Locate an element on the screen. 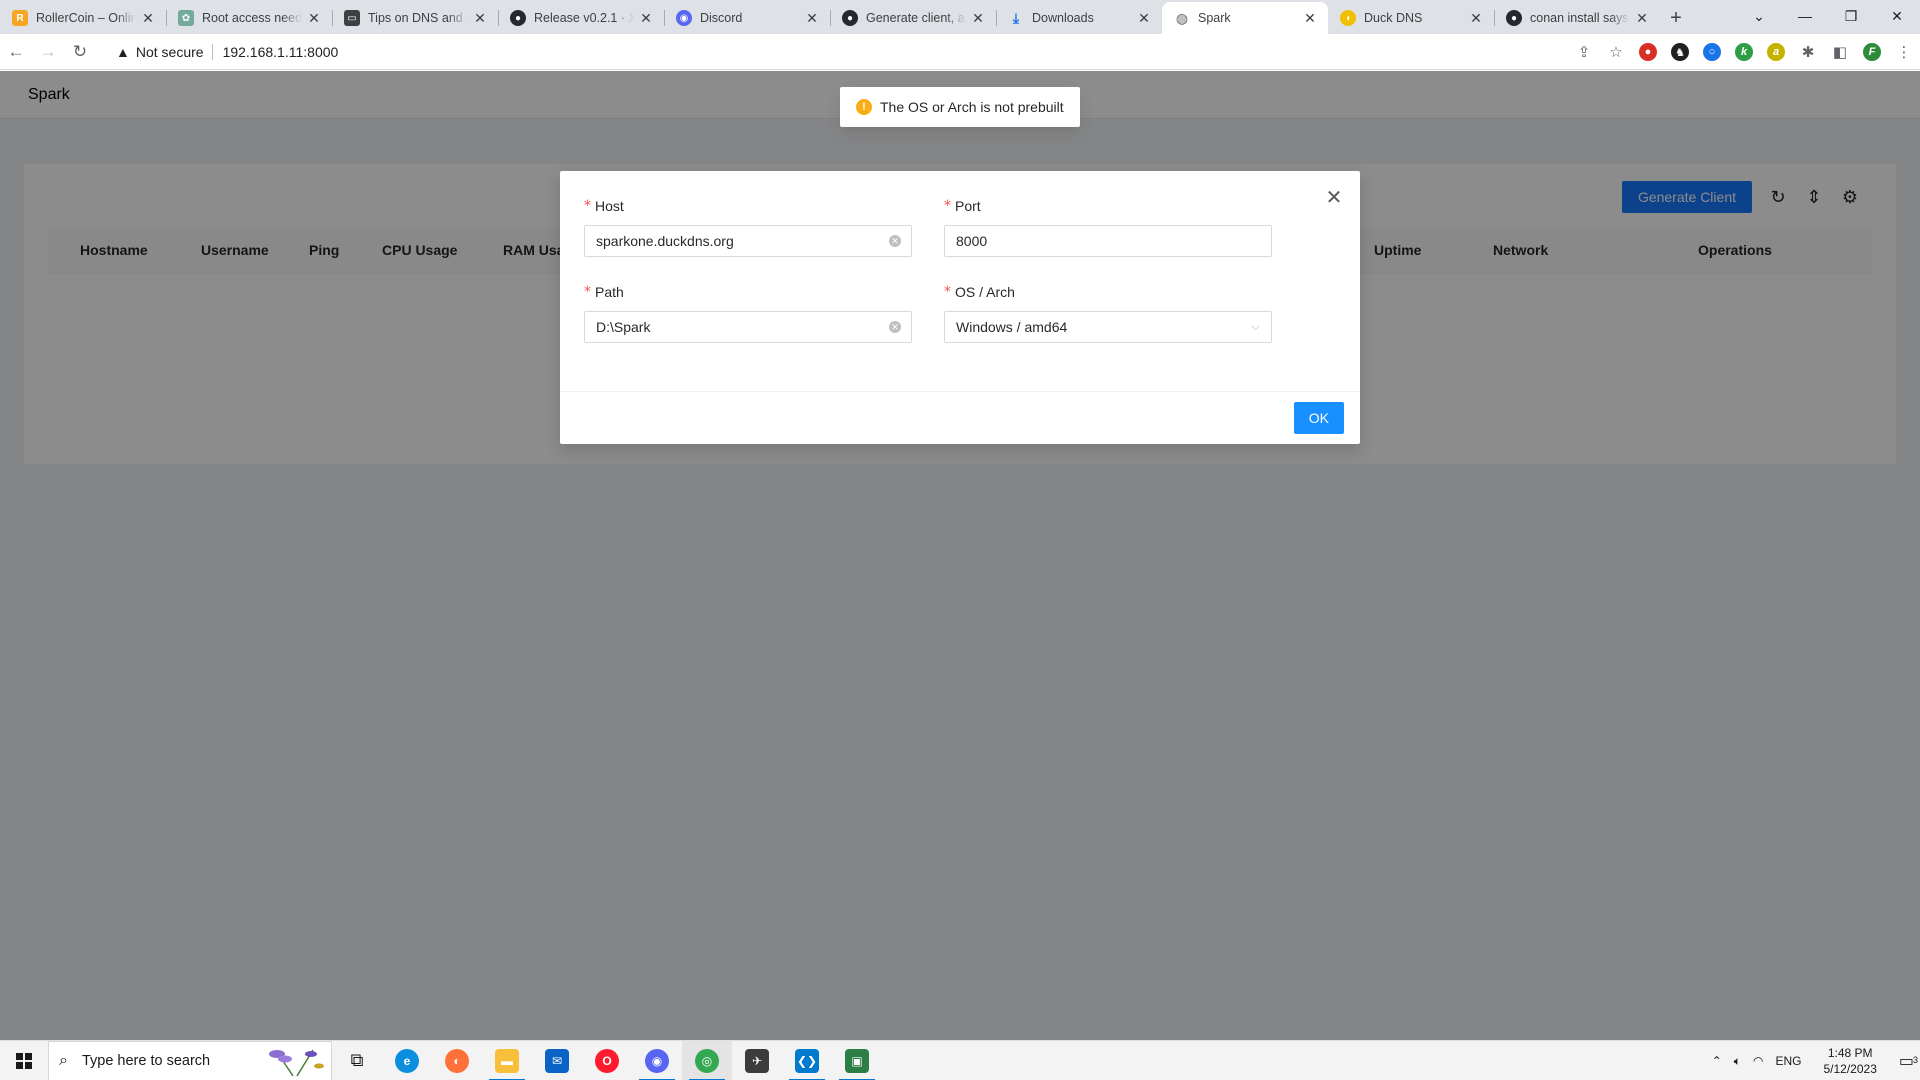 This screenshot has width=1920, height=1080. extension-blue-icon: ○ is located at coordinates (1712, 52).